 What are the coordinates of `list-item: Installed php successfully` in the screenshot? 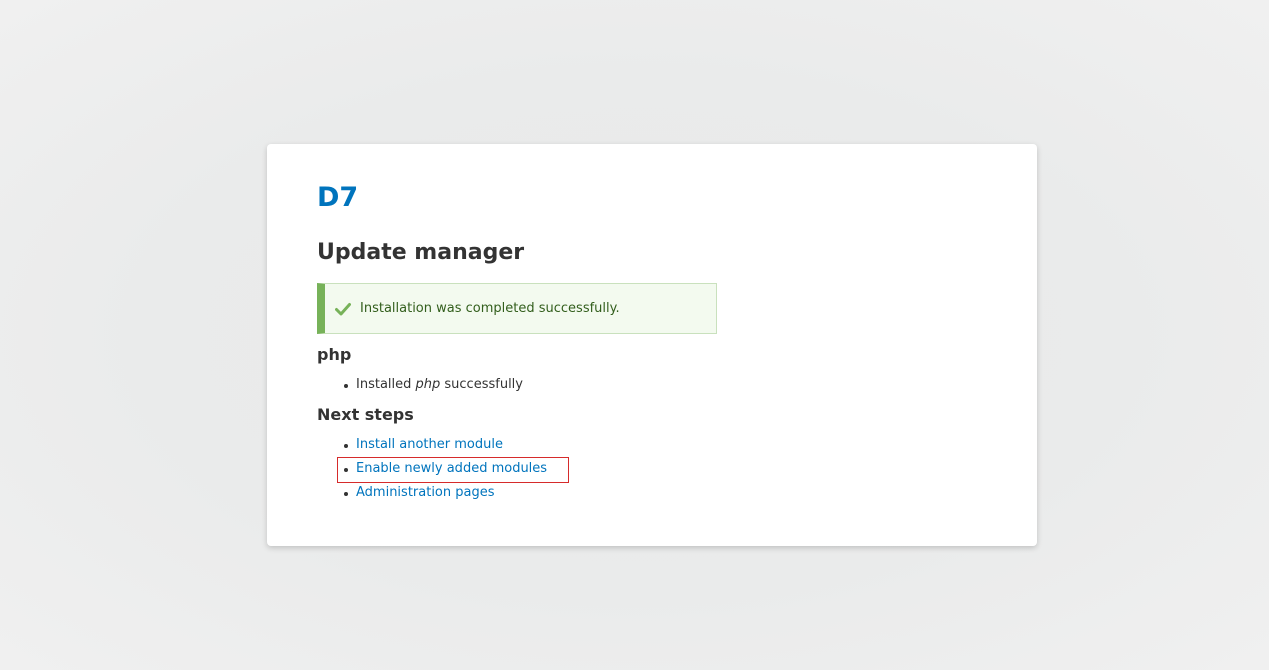 It's located at (433, 385).